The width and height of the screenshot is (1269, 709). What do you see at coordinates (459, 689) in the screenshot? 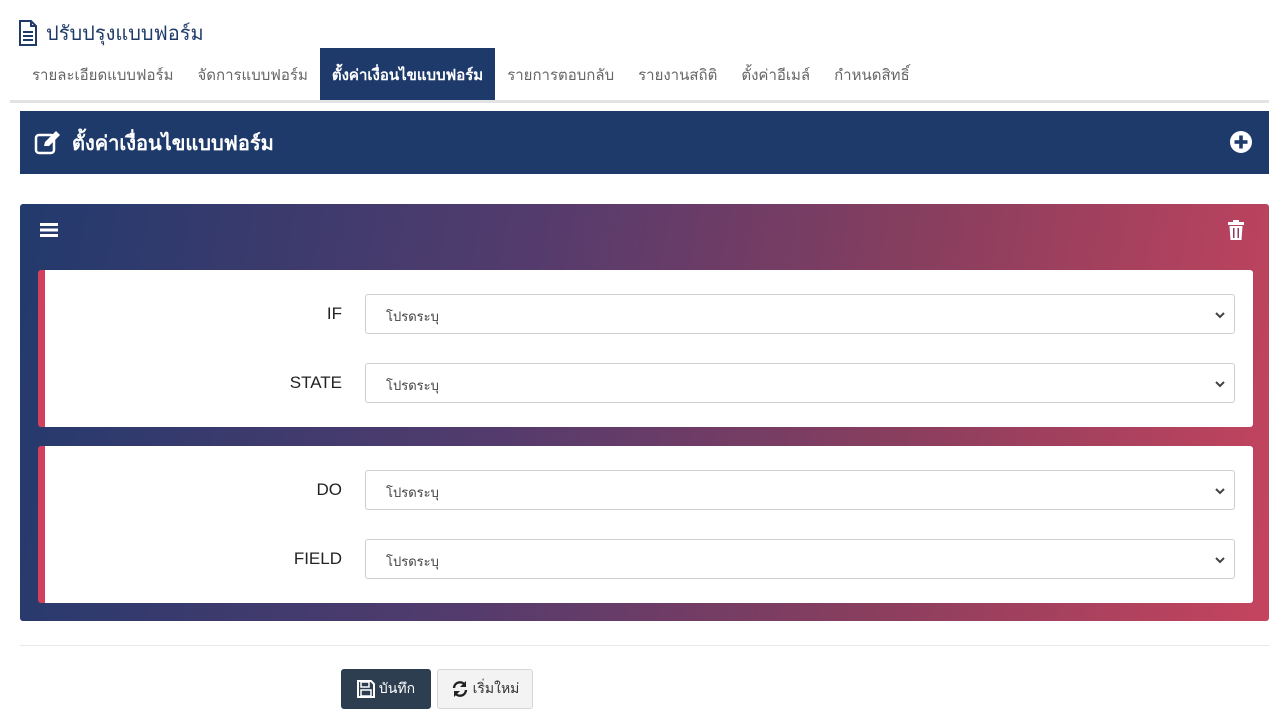
I see `refresh-icon` at bounding box center [459, 689].